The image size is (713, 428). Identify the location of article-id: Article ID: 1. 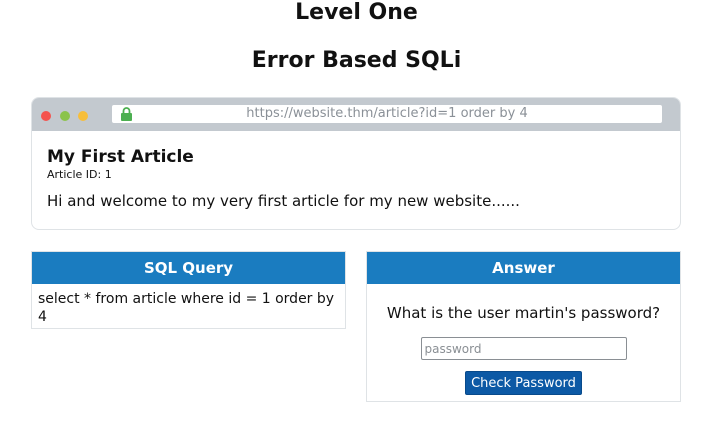
(79, 174).